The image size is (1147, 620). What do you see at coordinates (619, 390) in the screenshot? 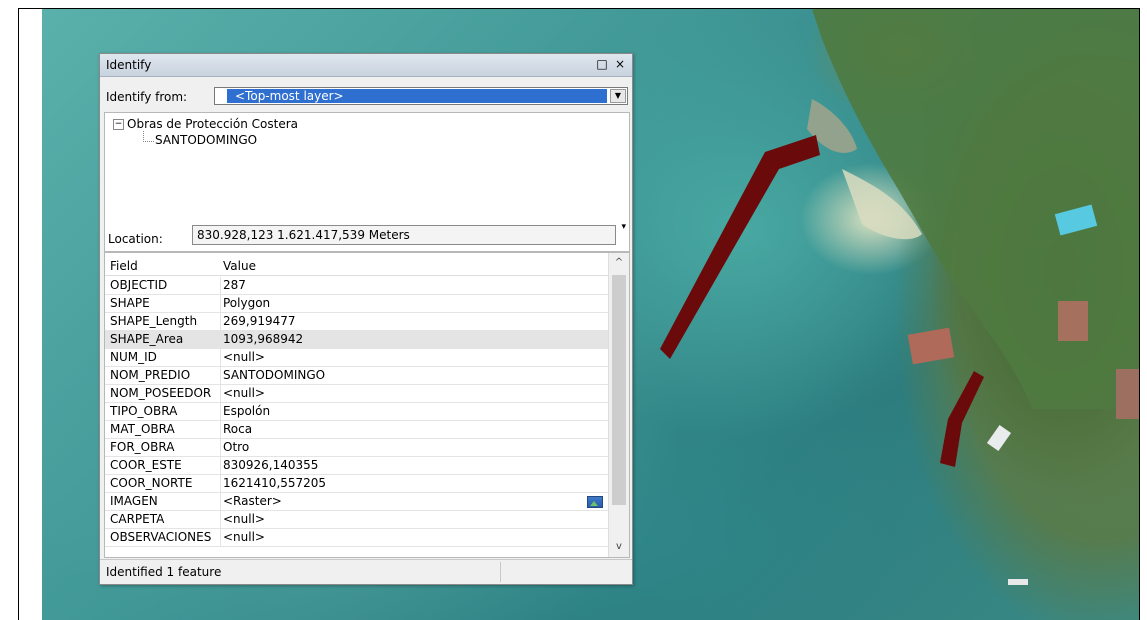
I see `scroll-thumb` at bounding box center [619, 390].